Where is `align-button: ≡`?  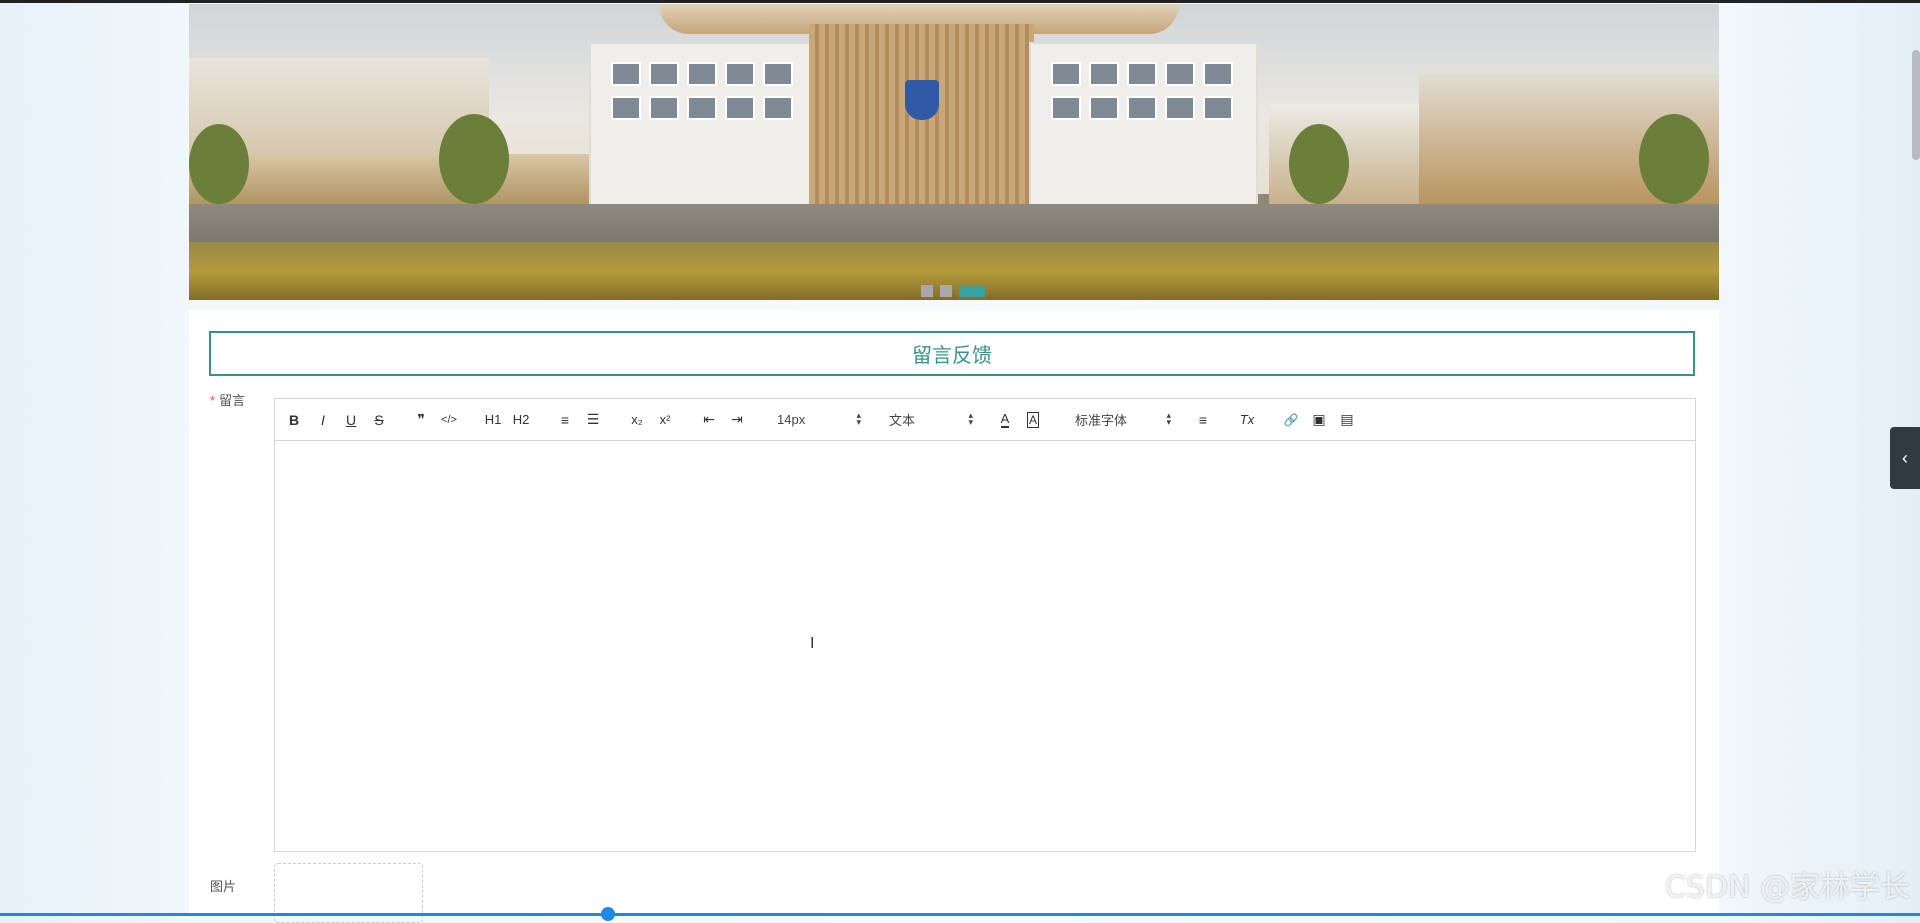 align-button: ≡ is located at coordinates (1203, 419).